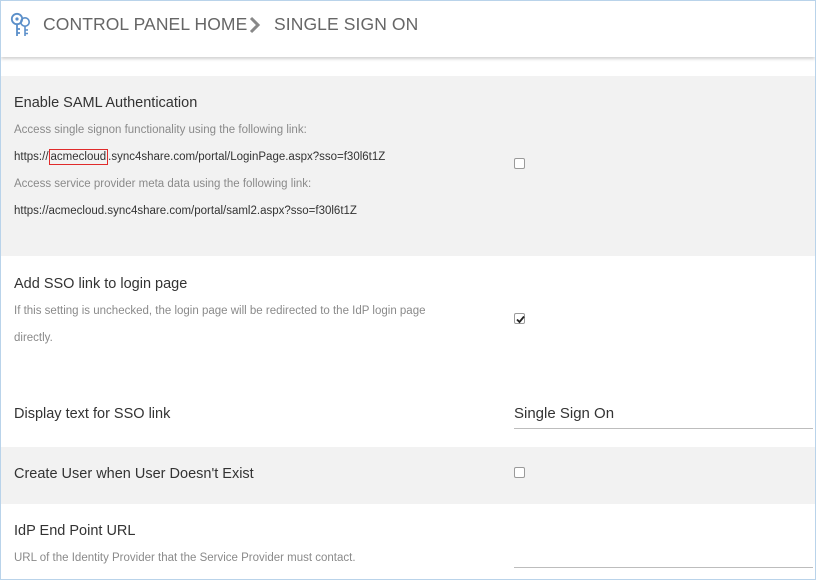 The image size is (816, 580). I want to click on chevron-right-icon, so click(255, 25).